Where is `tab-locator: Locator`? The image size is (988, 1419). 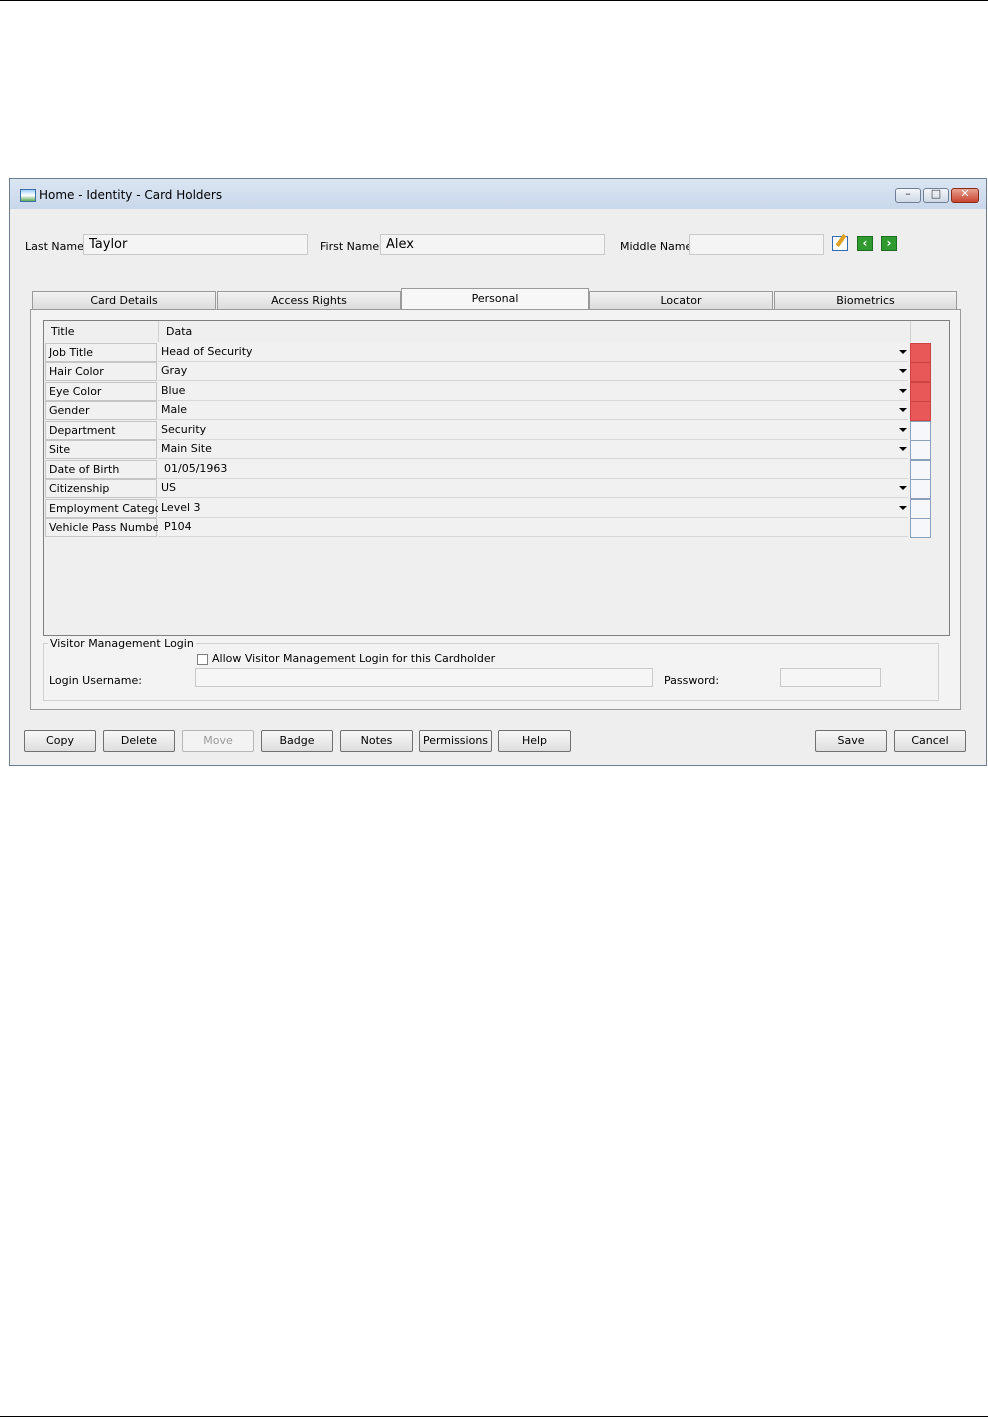 tab-locator: Locator is located at coordinates (681, 300).